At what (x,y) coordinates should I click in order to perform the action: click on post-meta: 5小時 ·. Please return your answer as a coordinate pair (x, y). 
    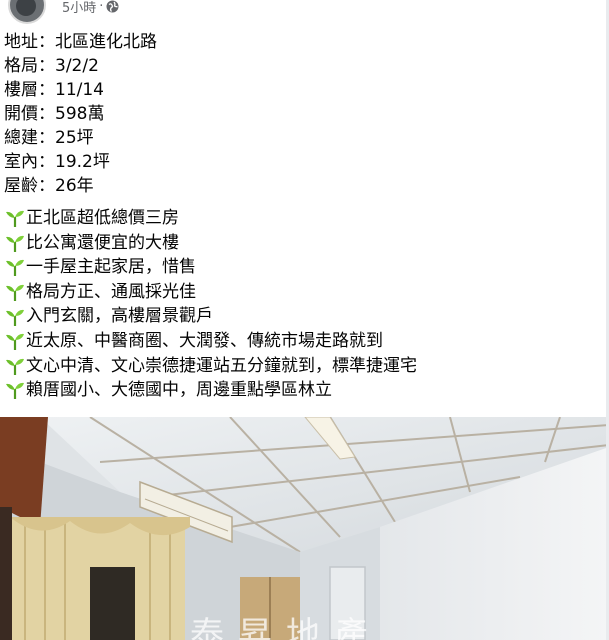
    Looking at the image, I should click on (90, 8).